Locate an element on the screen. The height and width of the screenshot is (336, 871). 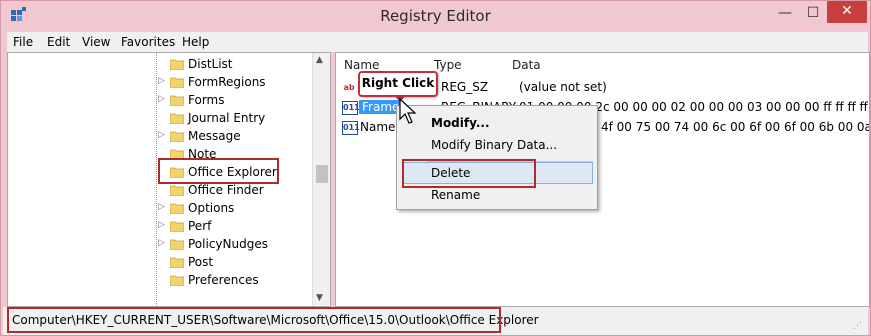
menu-edit: Edit is located at coordinates (58, 42).